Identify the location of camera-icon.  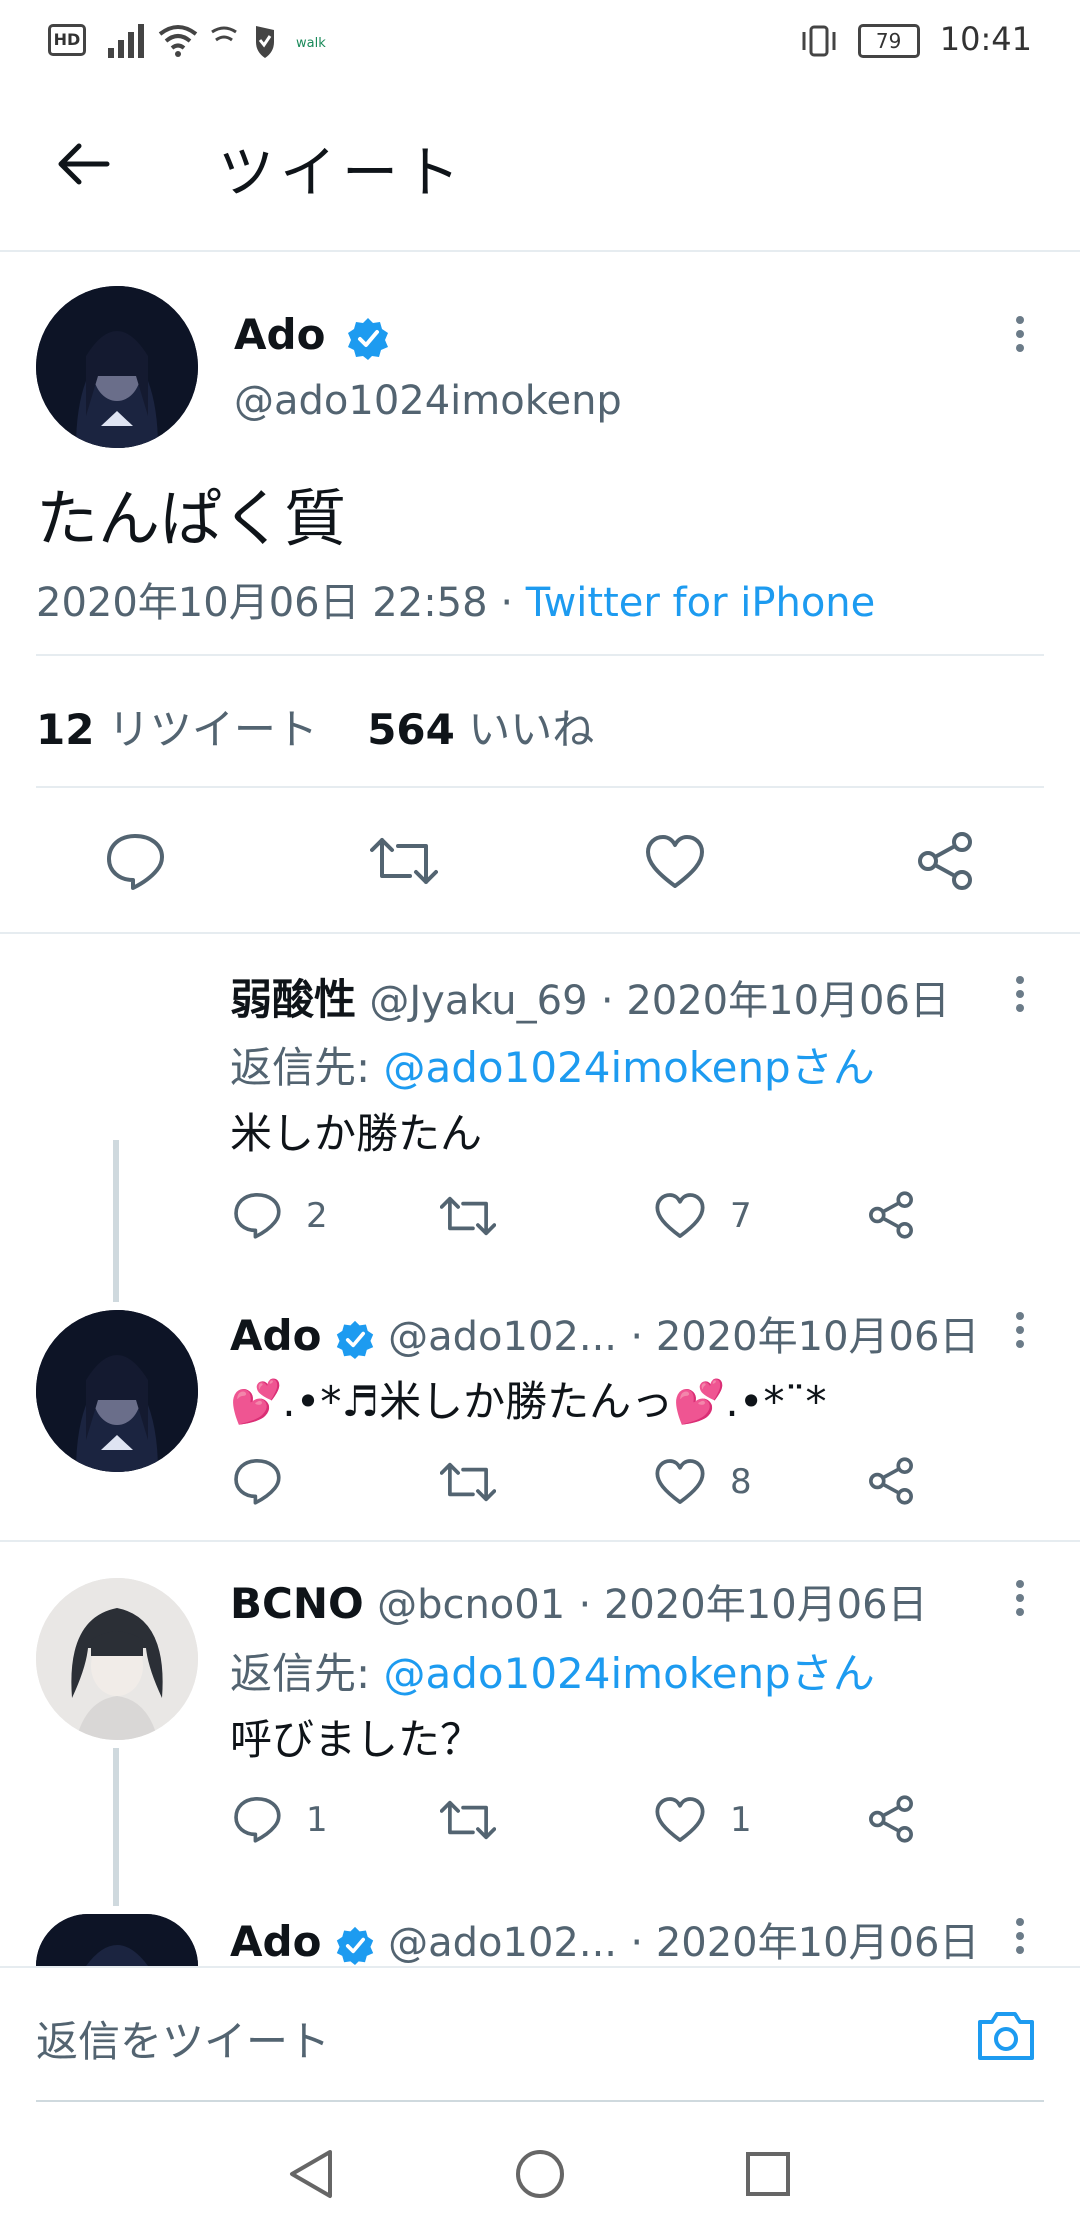
(1006, 2036).